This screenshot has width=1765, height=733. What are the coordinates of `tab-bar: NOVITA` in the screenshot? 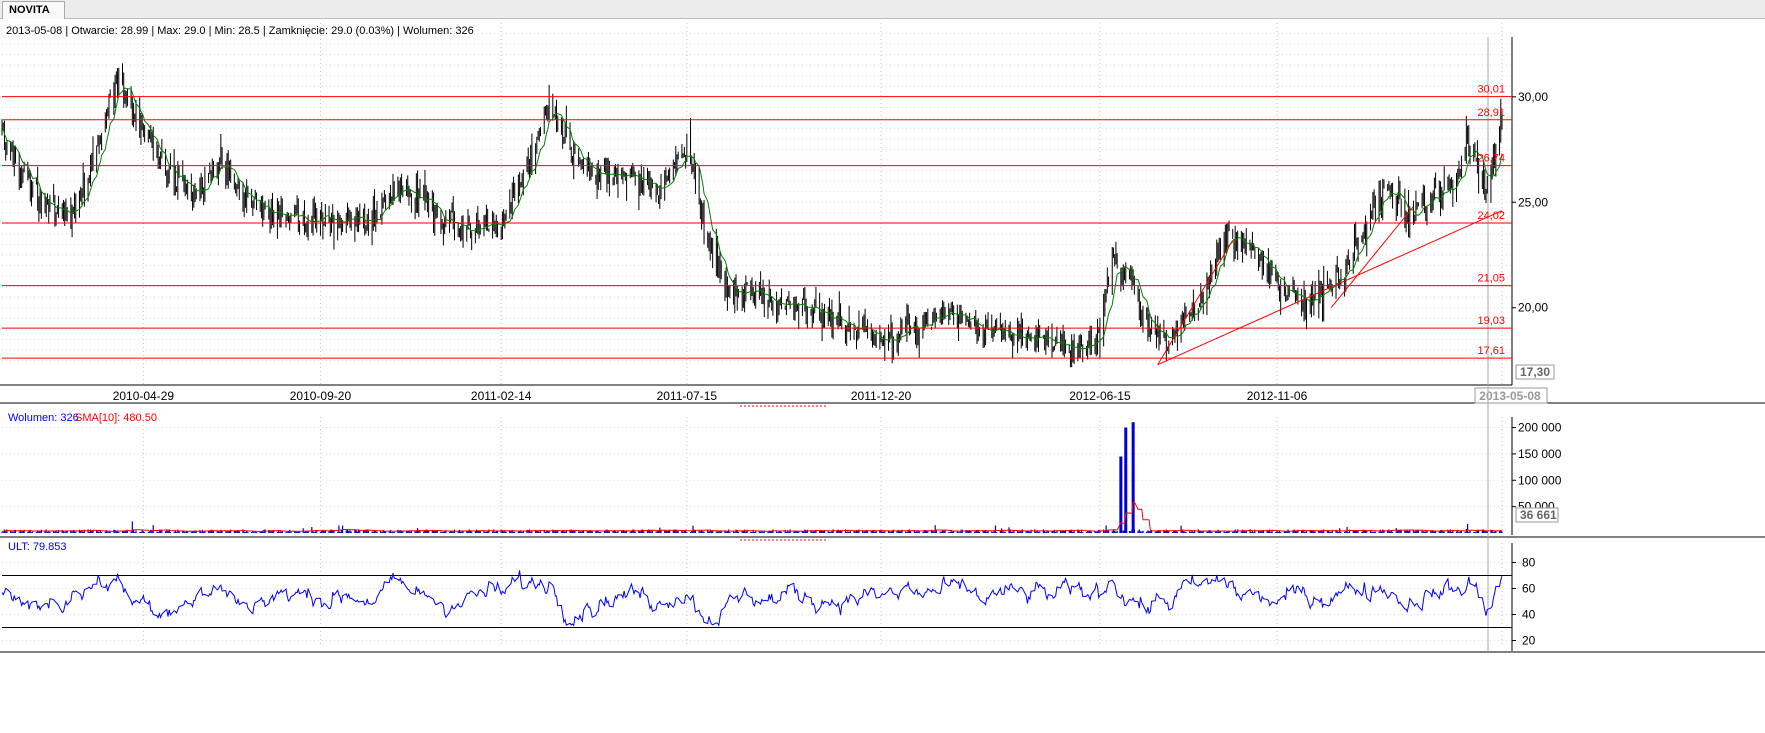 It's located at (882, 9).